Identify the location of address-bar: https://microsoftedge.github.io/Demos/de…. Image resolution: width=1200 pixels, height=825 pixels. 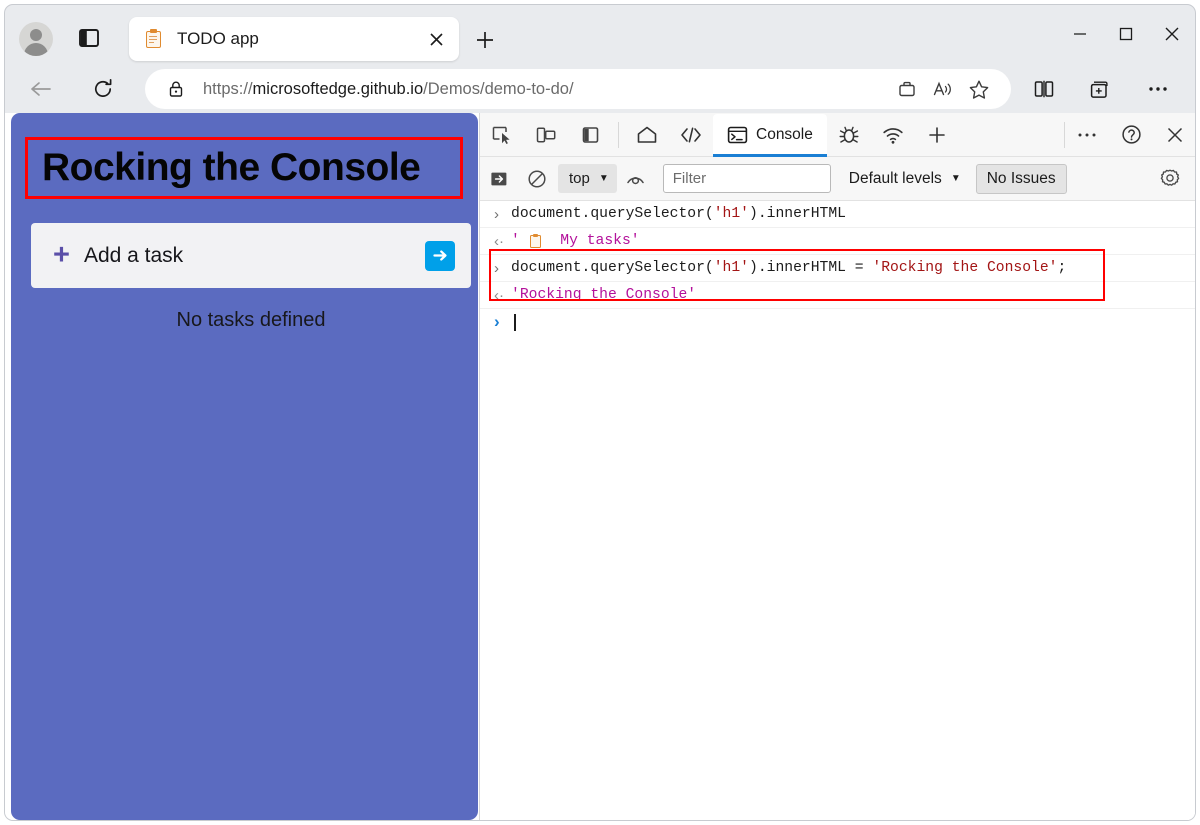
(578, 89).